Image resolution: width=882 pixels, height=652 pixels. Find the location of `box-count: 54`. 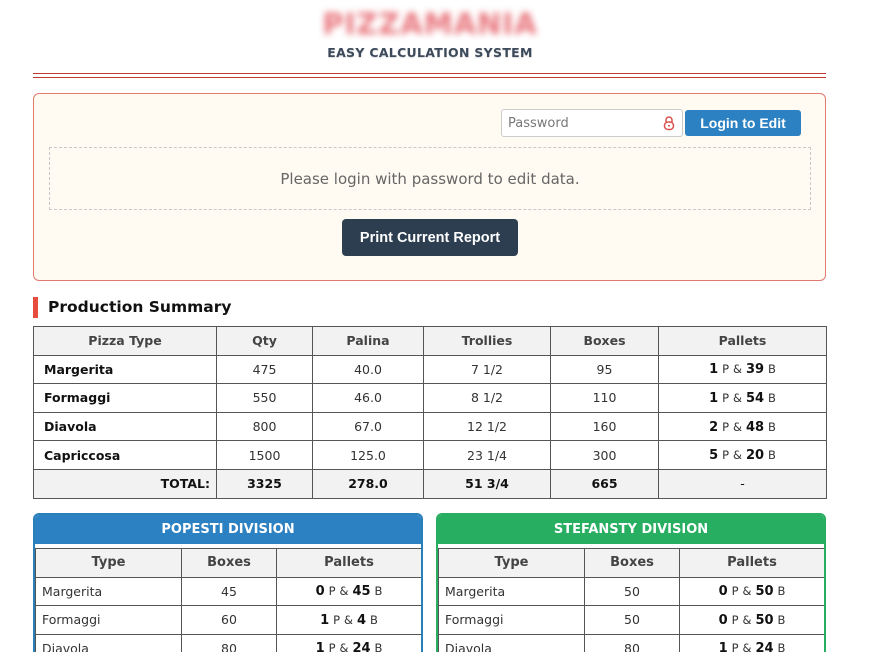

box-count: 54 is located at coordinates (755, 398).